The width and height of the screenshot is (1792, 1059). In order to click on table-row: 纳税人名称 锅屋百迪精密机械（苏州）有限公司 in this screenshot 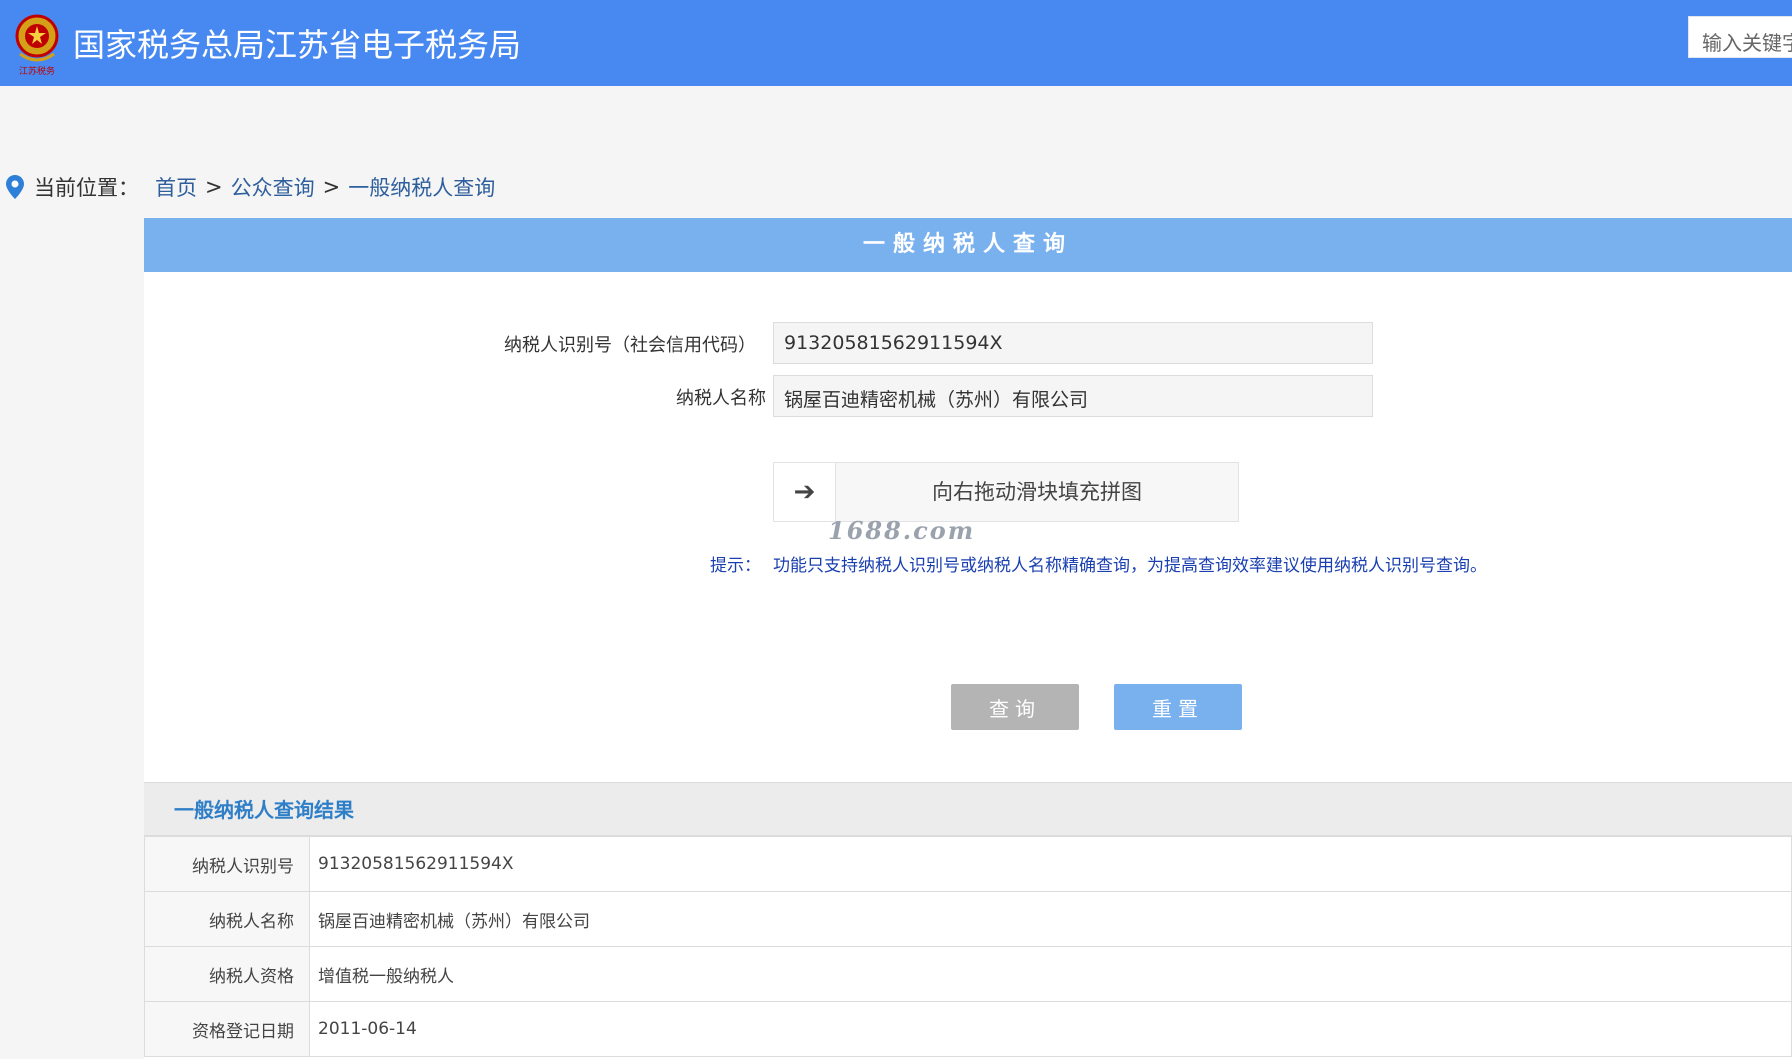, I will do `click(968, 919)`.